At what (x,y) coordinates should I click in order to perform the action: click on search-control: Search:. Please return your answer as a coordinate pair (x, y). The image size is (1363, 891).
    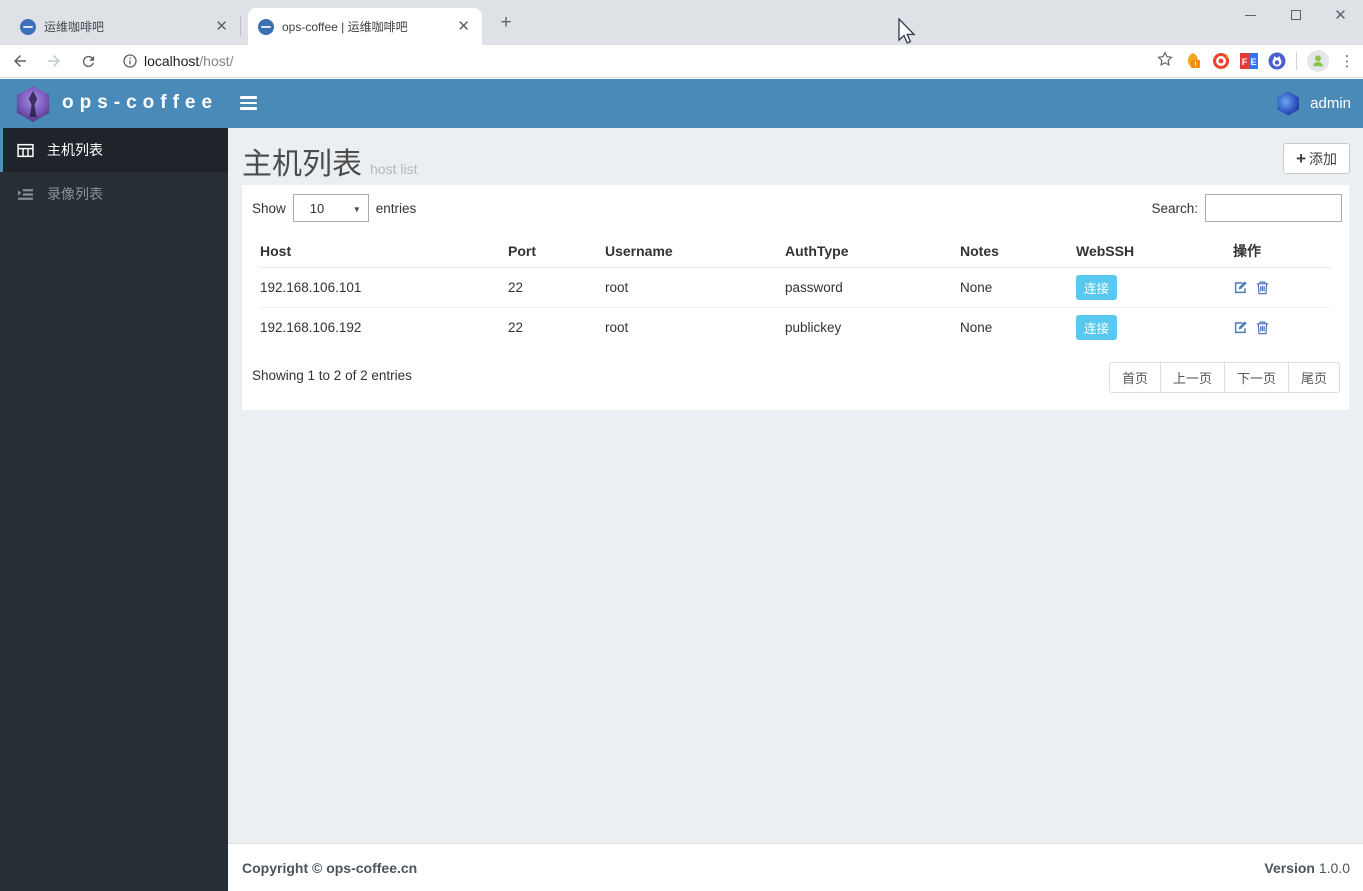
    Looking at the image, I should click on (1246, 208).